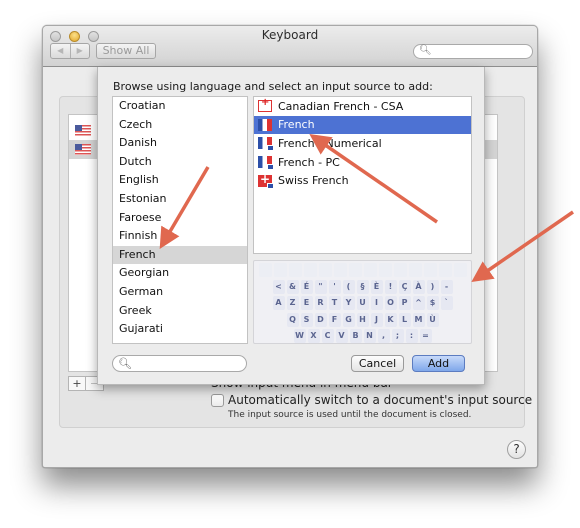 The image size is (580, 528). I want to click on keyboard-key: G, so click(348, 319).